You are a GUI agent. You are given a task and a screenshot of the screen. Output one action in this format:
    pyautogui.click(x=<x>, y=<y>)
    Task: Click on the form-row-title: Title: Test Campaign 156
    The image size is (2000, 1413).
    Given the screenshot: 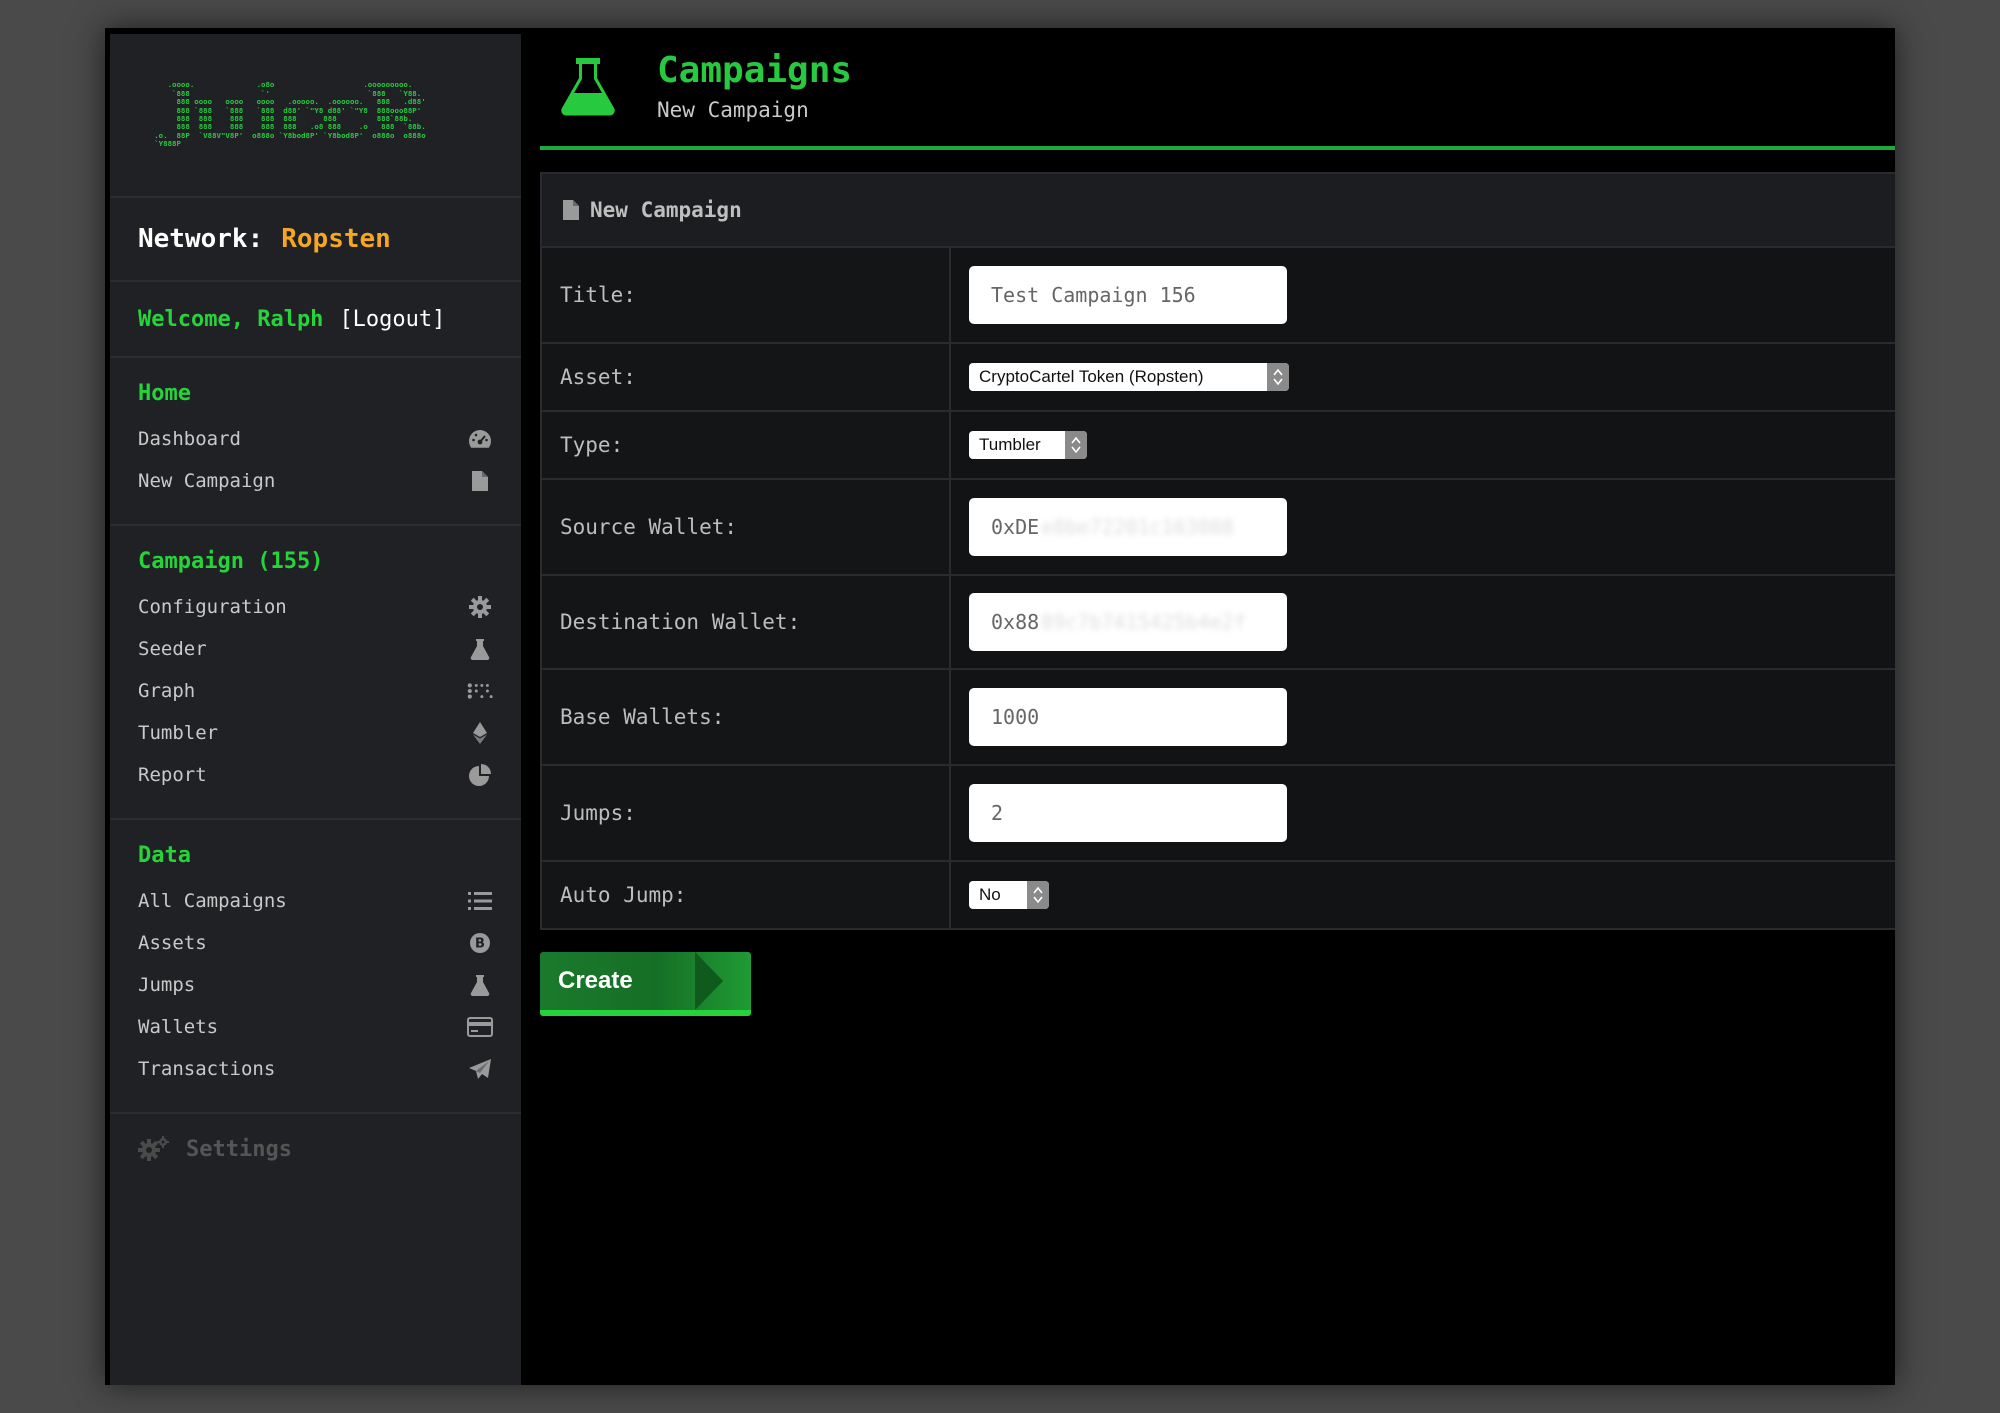 What is the action you would take?
    pyautogui.click(x=1218, y=296)
    